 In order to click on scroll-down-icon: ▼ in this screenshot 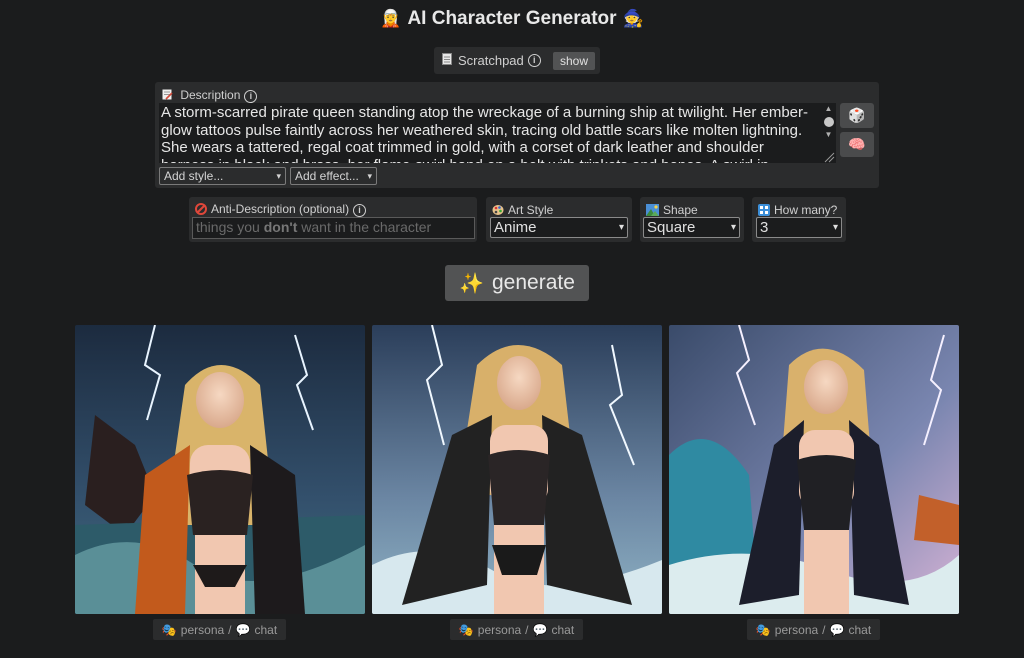, I will do `click(828, 135)`.